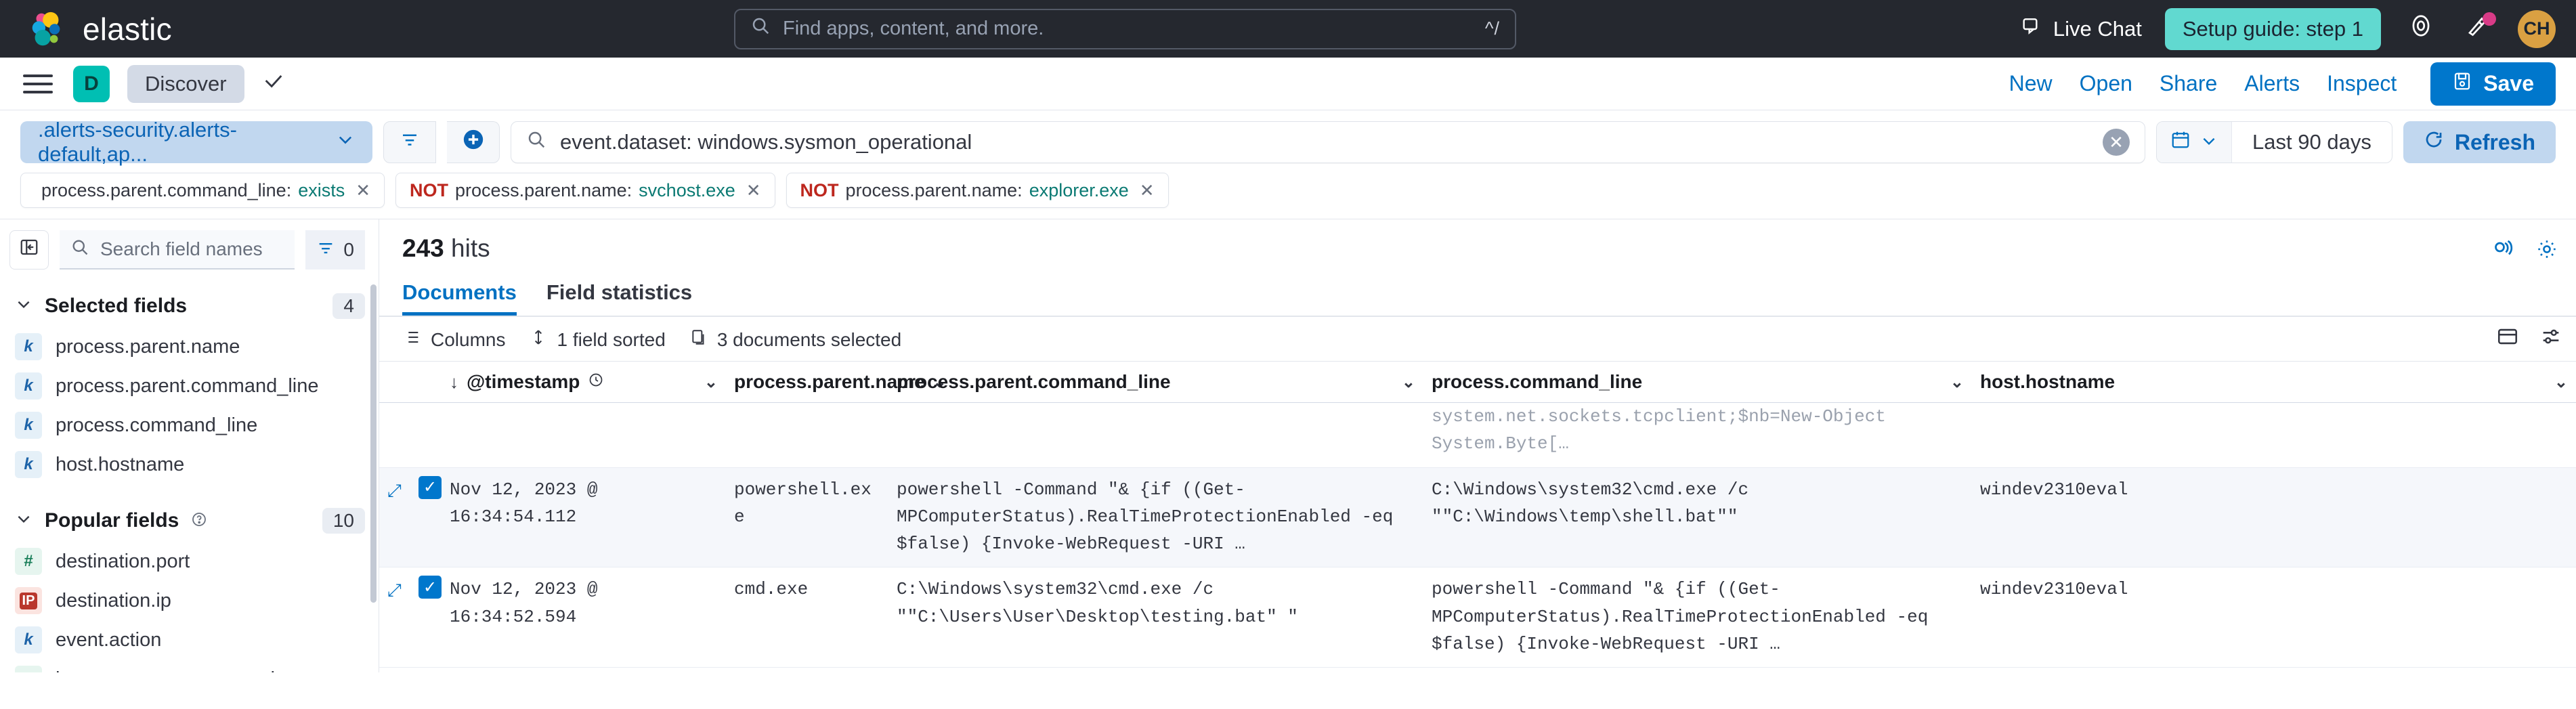 This screenshot has width=2576, height=709. I want to click on popular-fields-header: Popular fields 10, so click(189, 520).